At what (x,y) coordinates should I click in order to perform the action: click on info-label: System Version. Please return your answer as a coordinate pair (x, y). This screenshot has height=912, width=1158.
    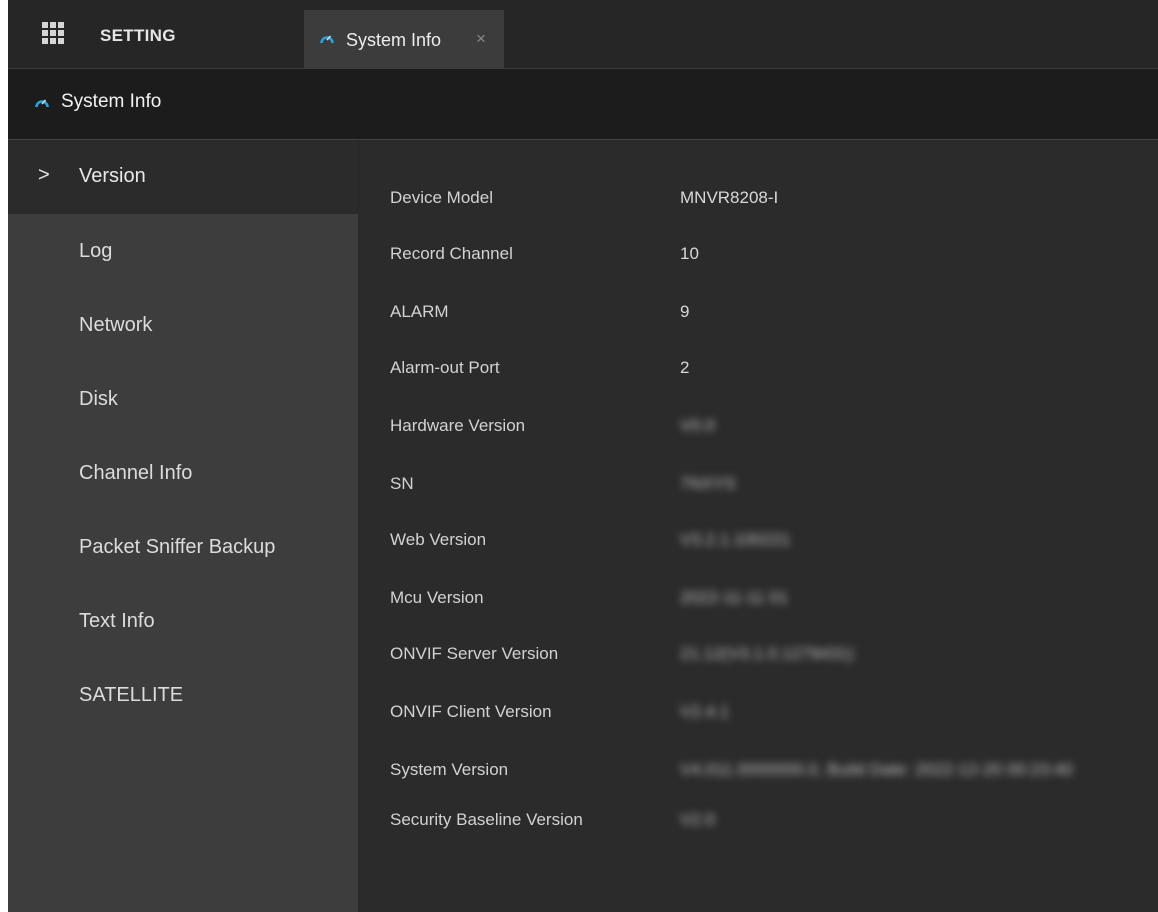
    Looking at the image, I should click on (449, 769).